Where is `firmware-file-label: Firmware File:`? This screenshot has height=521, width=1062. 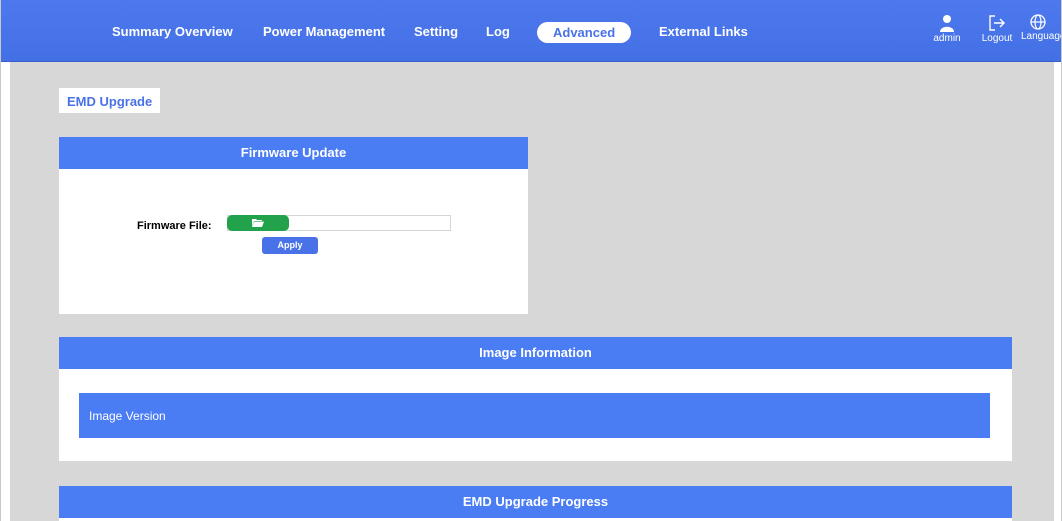
firmware-file-label: Firmware File: is located at coordinates (174, 226).